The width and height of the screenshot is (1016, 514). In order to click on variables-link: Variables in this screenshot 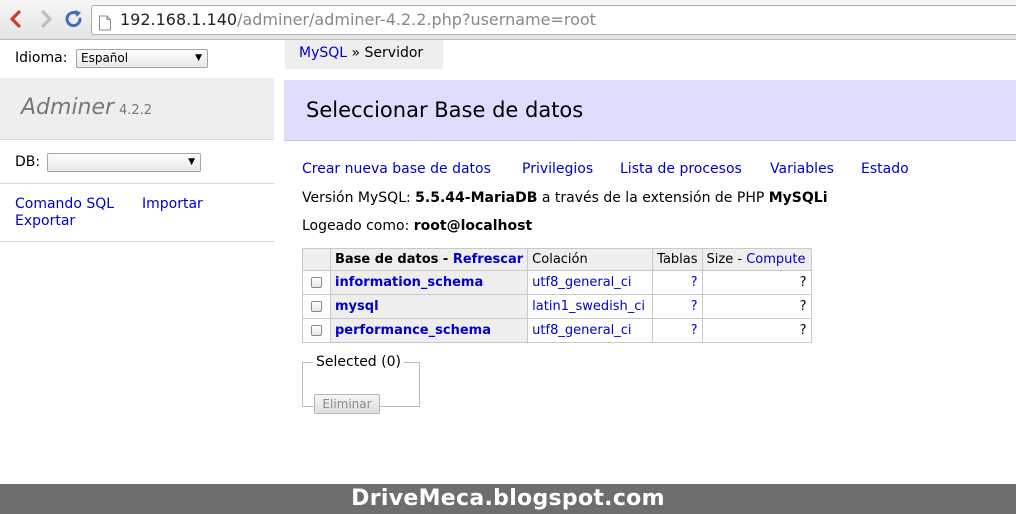, I will do `click(802, 169)`.